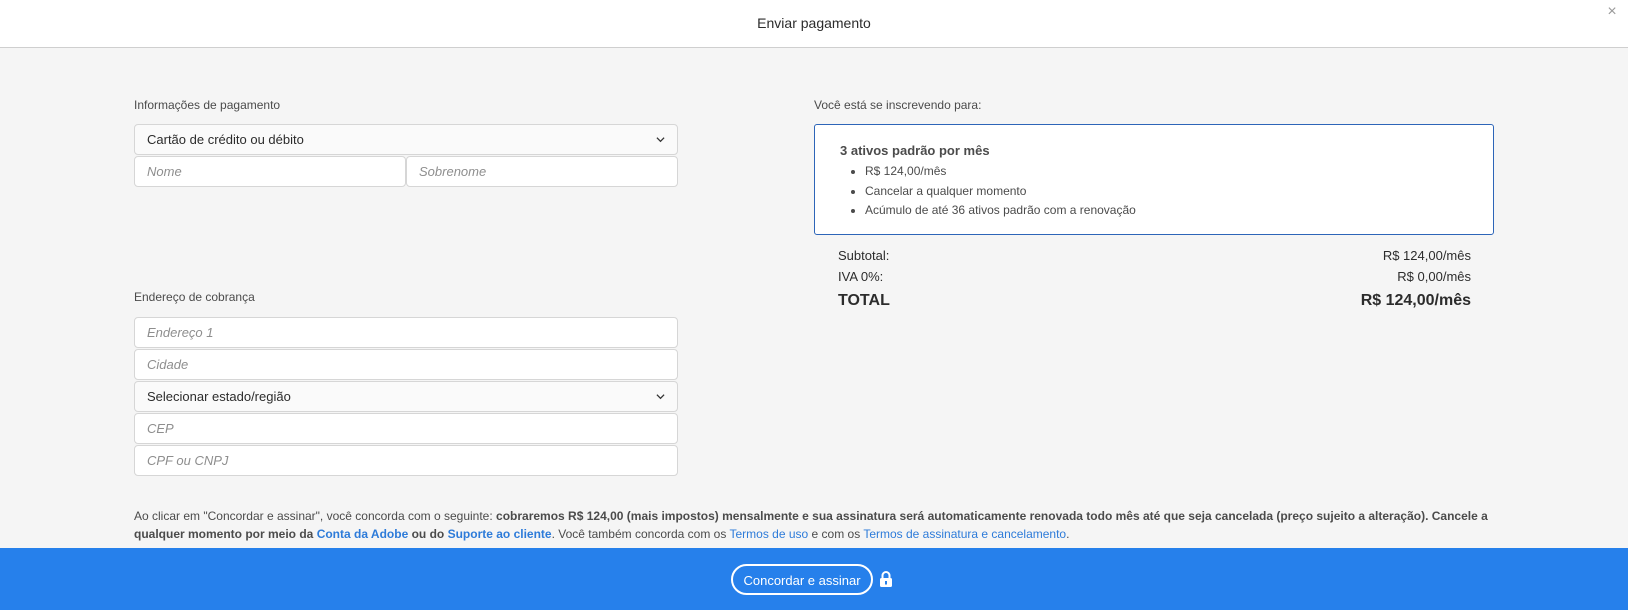 This screenshot has height=610, width=1628. What do you see at coordinates (542, 171) in the screenshot?
I see `last-name-input: Sobrenome` at bounding box center [542, 171].